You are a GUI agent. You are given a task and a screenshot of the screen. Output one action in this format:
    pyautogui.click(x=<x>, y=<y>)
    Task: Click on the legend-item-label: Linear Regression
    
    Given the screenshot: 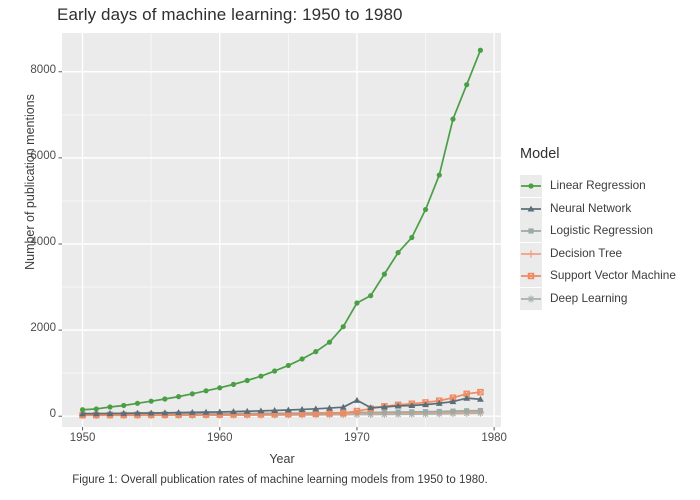 What is the action you would take?
    pyautogui.click(x=598, y=185)
    